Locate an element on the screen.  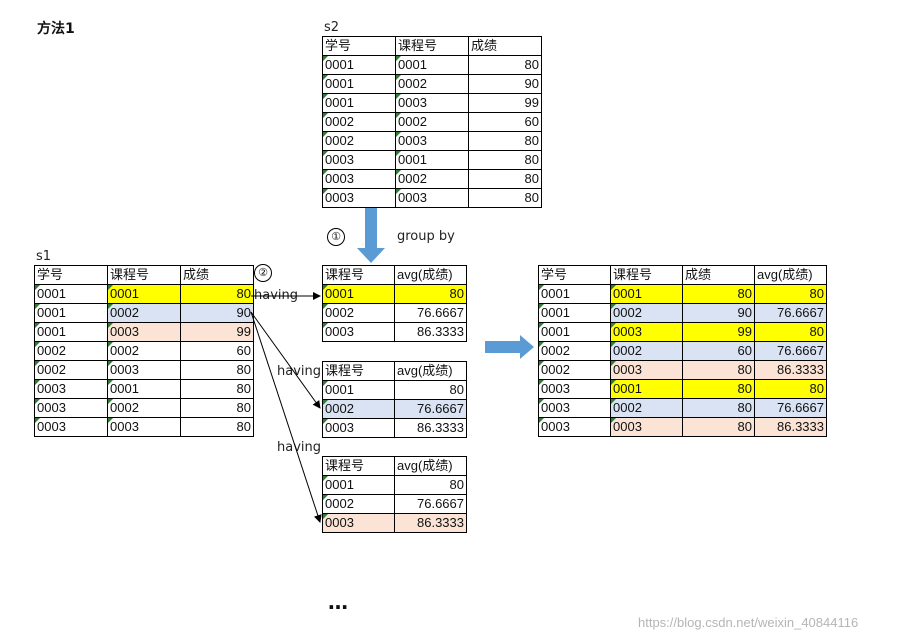
group-by-down-arrow is located at coordinates (371, 235).